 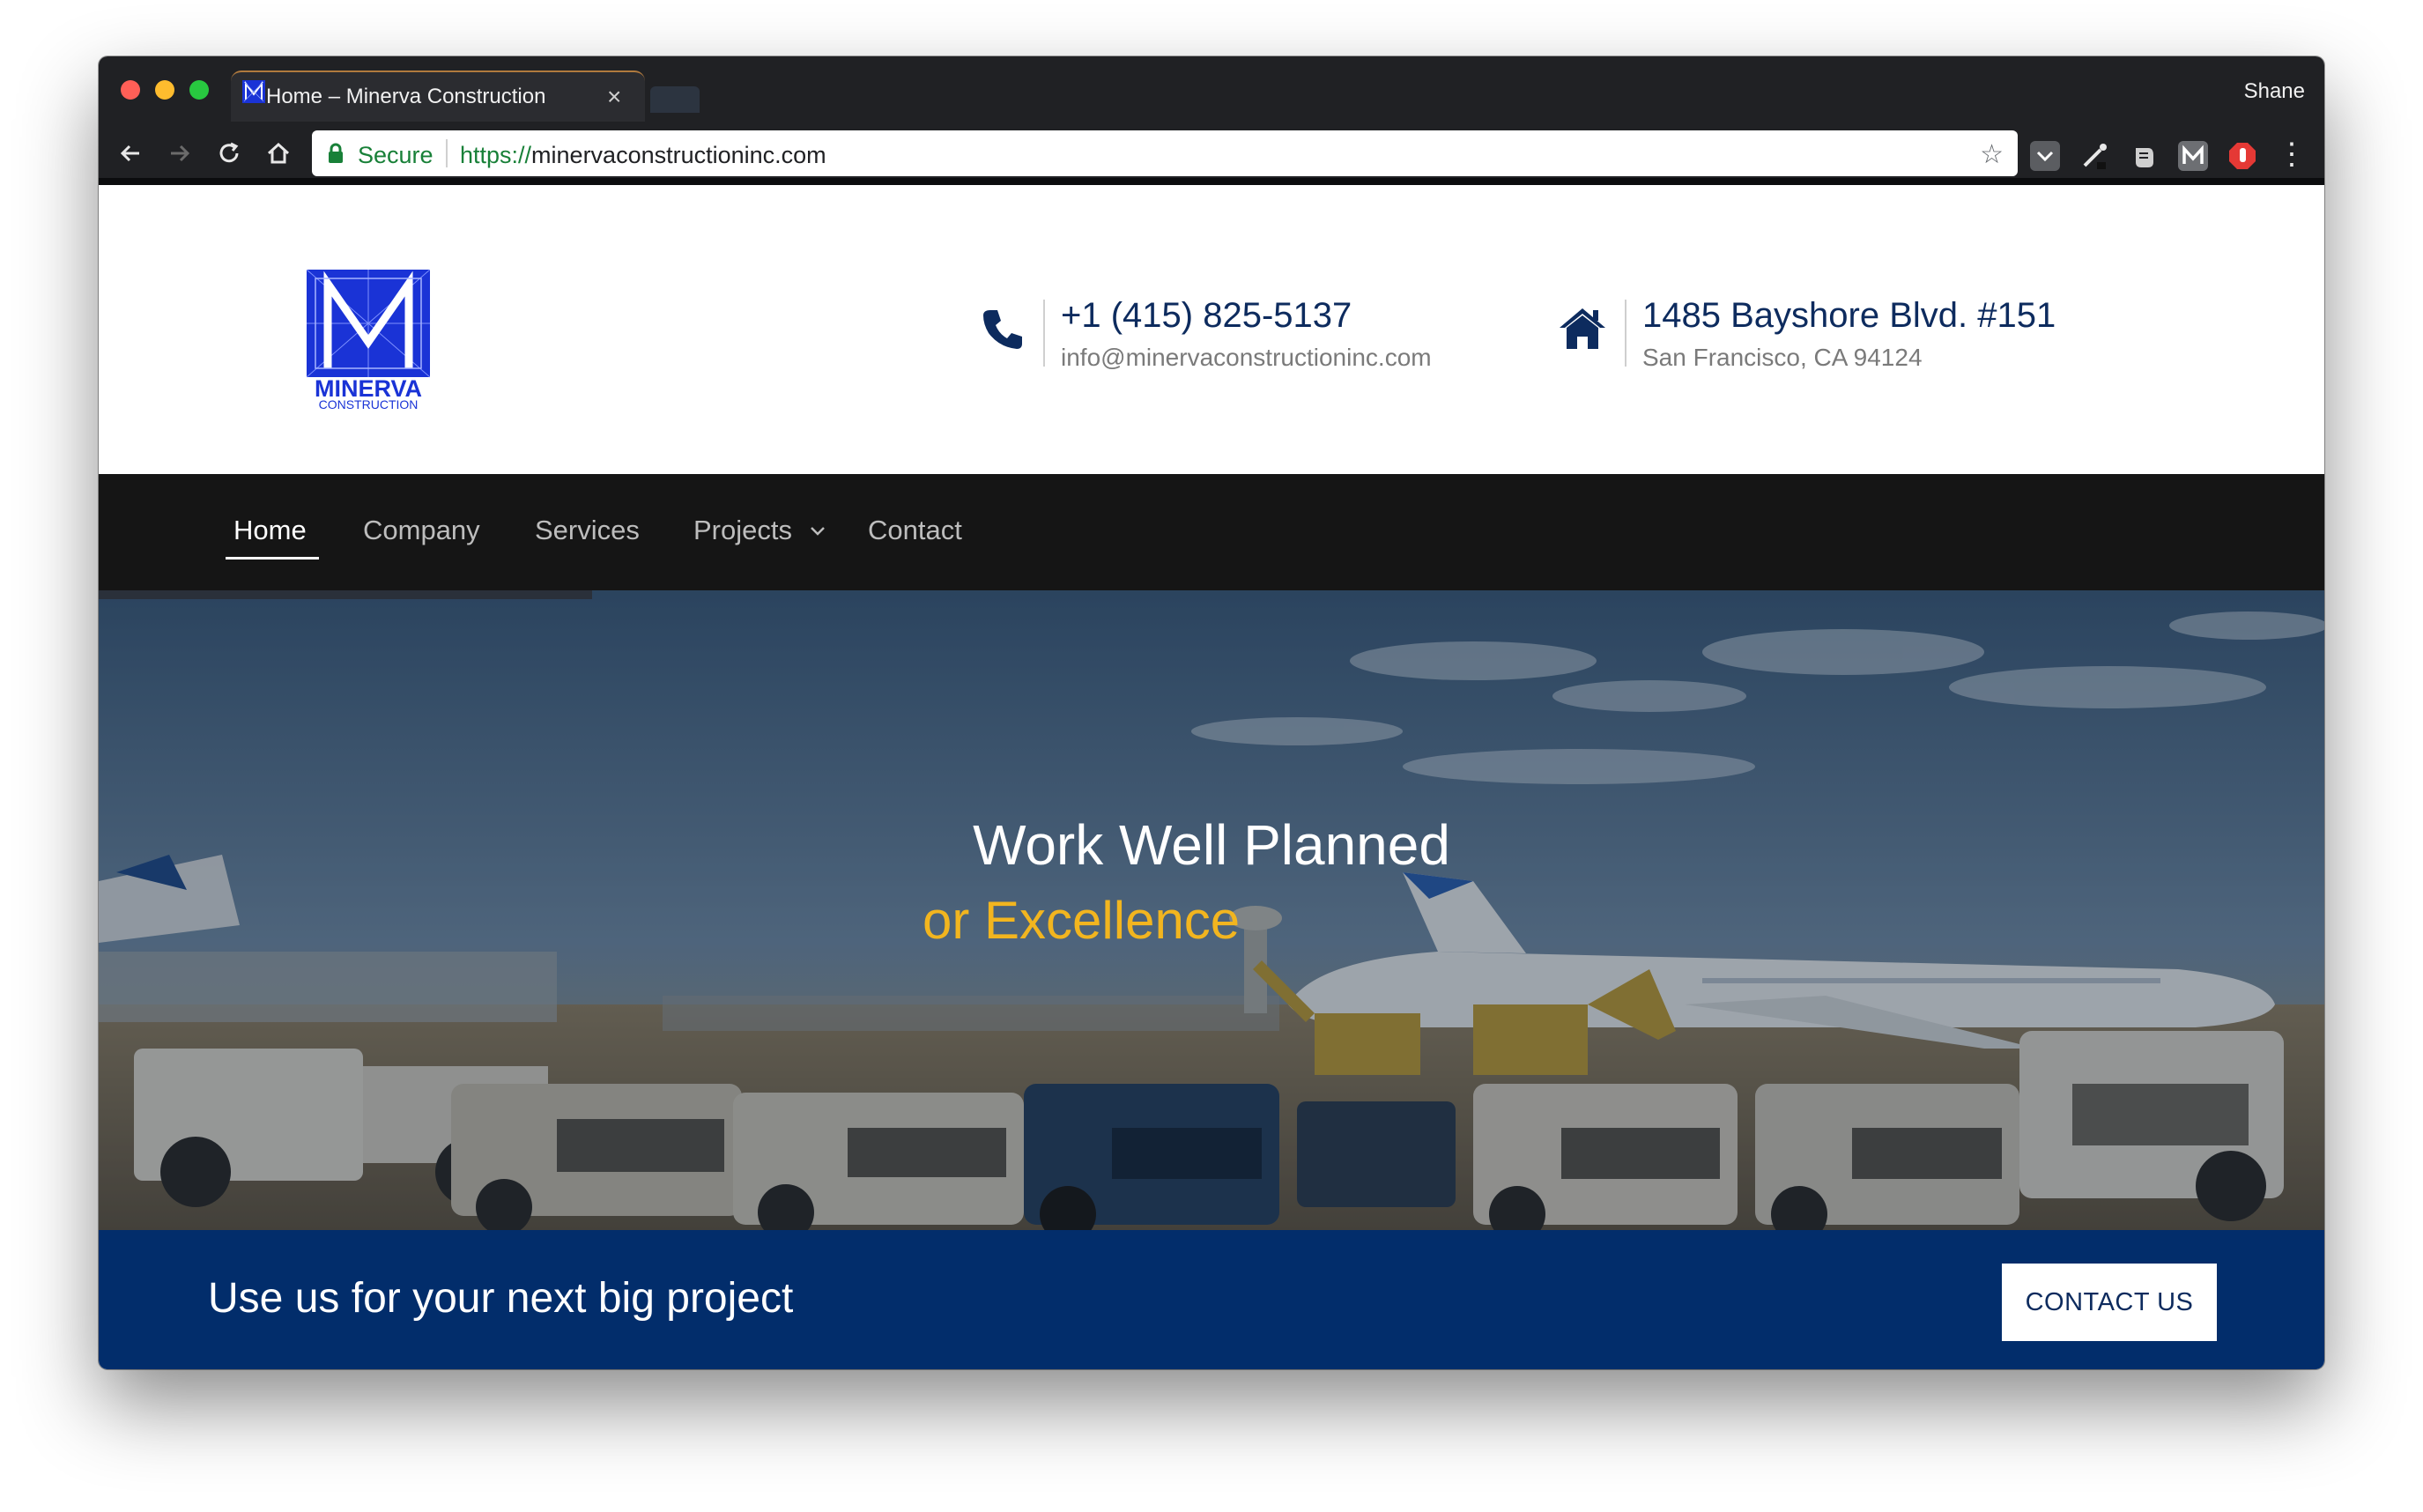 I want to click on nav-home: Home, so click(x=270, y=530).